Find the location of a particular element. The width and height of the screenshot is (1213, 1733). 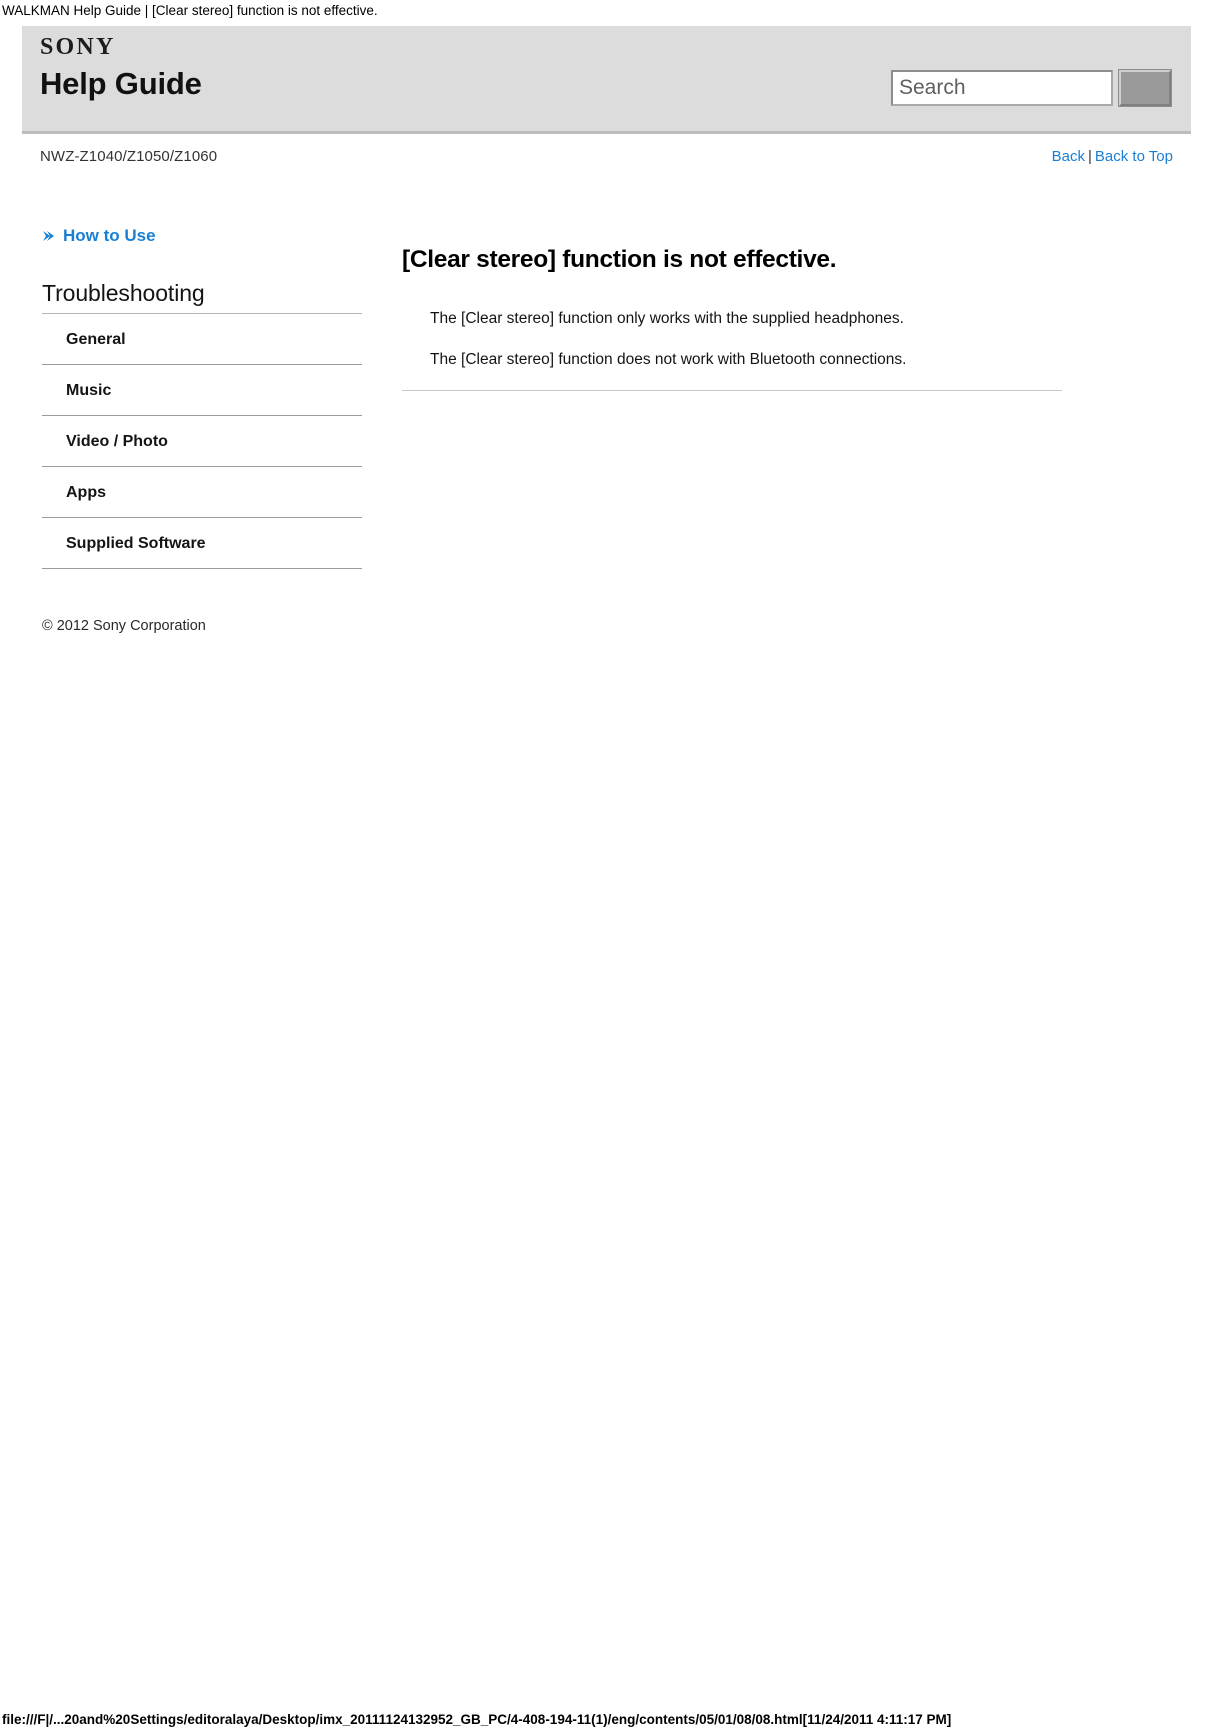

sidebar-item-general: General is located at coordinates (202, 339).